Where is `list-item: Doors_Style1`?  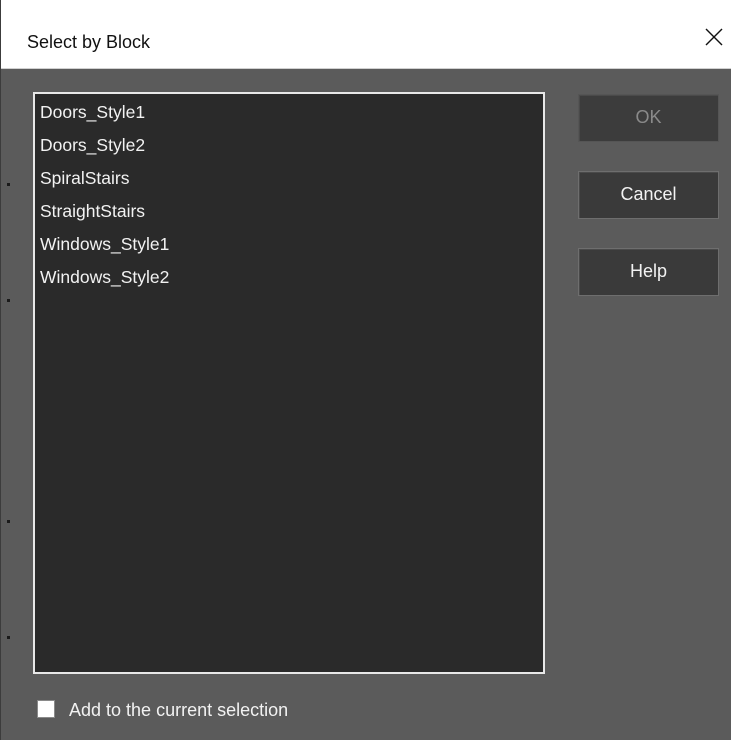 list-item: Doors_Style1 is located at coordinates (92, 112).